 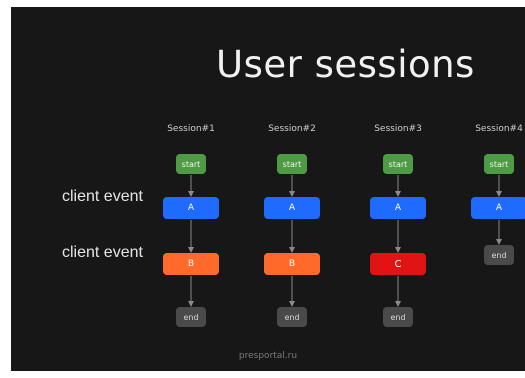 What do you see at coordinates (292, 129) in the screenshot?
I see `session-label-2: Session#2` at bounding box center [292, 129].